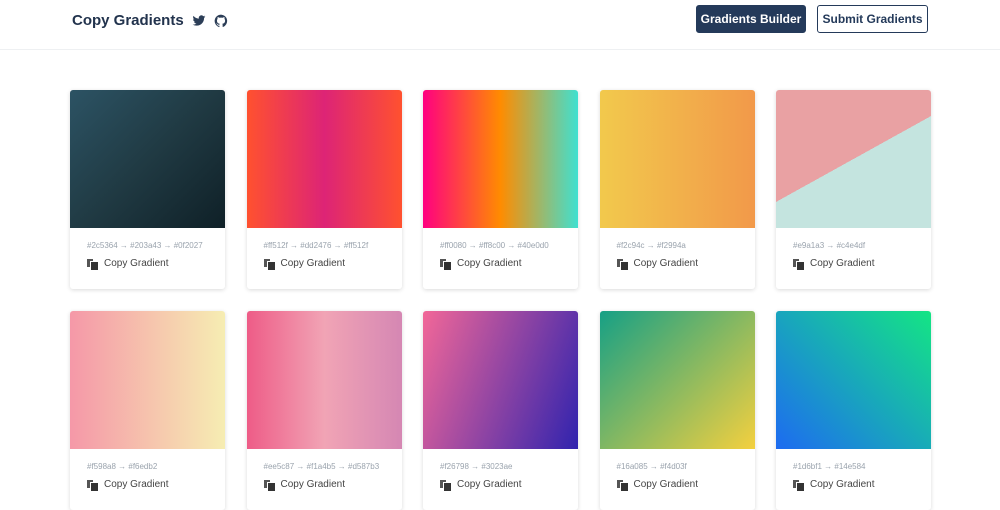 The height and width of the screenshot is (510, 1000). I want to click on site-title: Copy Gradients, so click(128, 20).